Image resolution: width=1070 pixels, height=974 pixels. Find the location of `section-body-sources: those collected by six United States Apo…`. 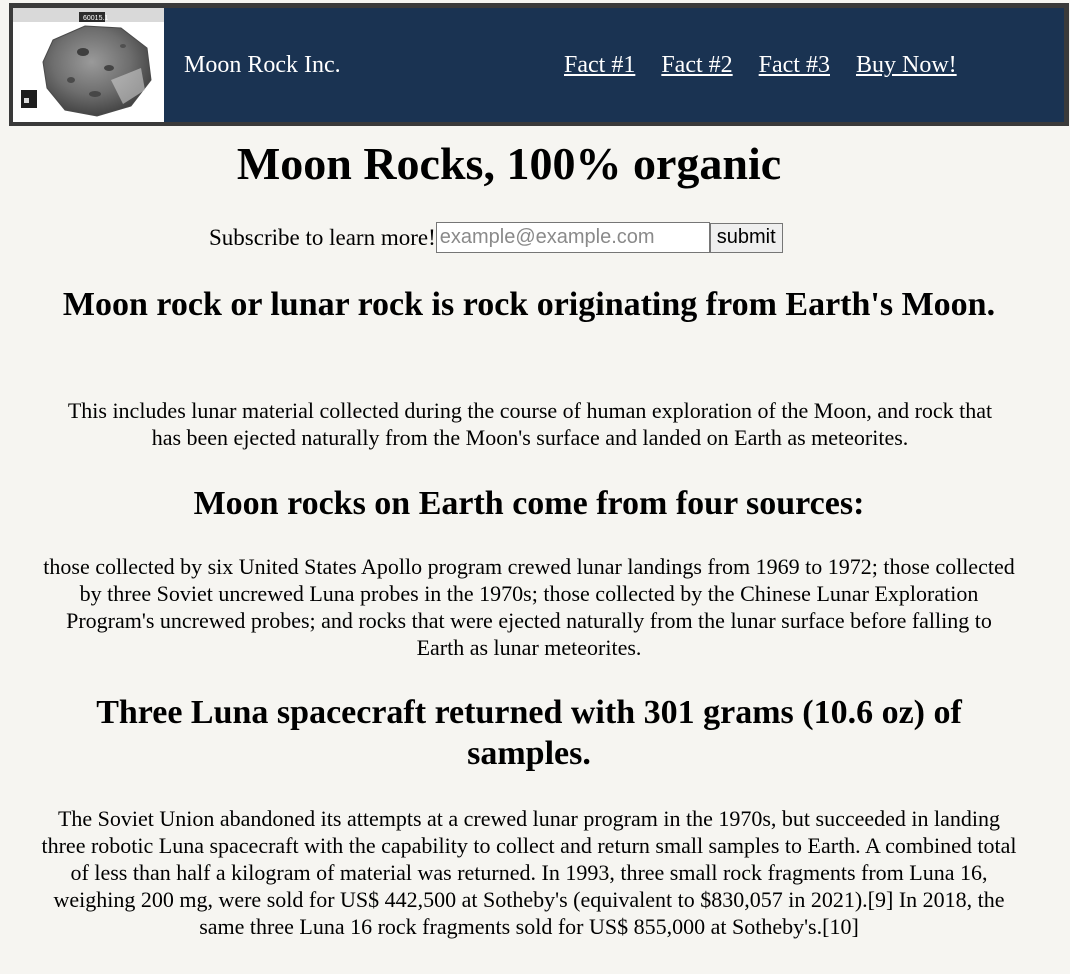

section-body-sources: those collected by six United States Apo… is located at coordinates (529, 607).